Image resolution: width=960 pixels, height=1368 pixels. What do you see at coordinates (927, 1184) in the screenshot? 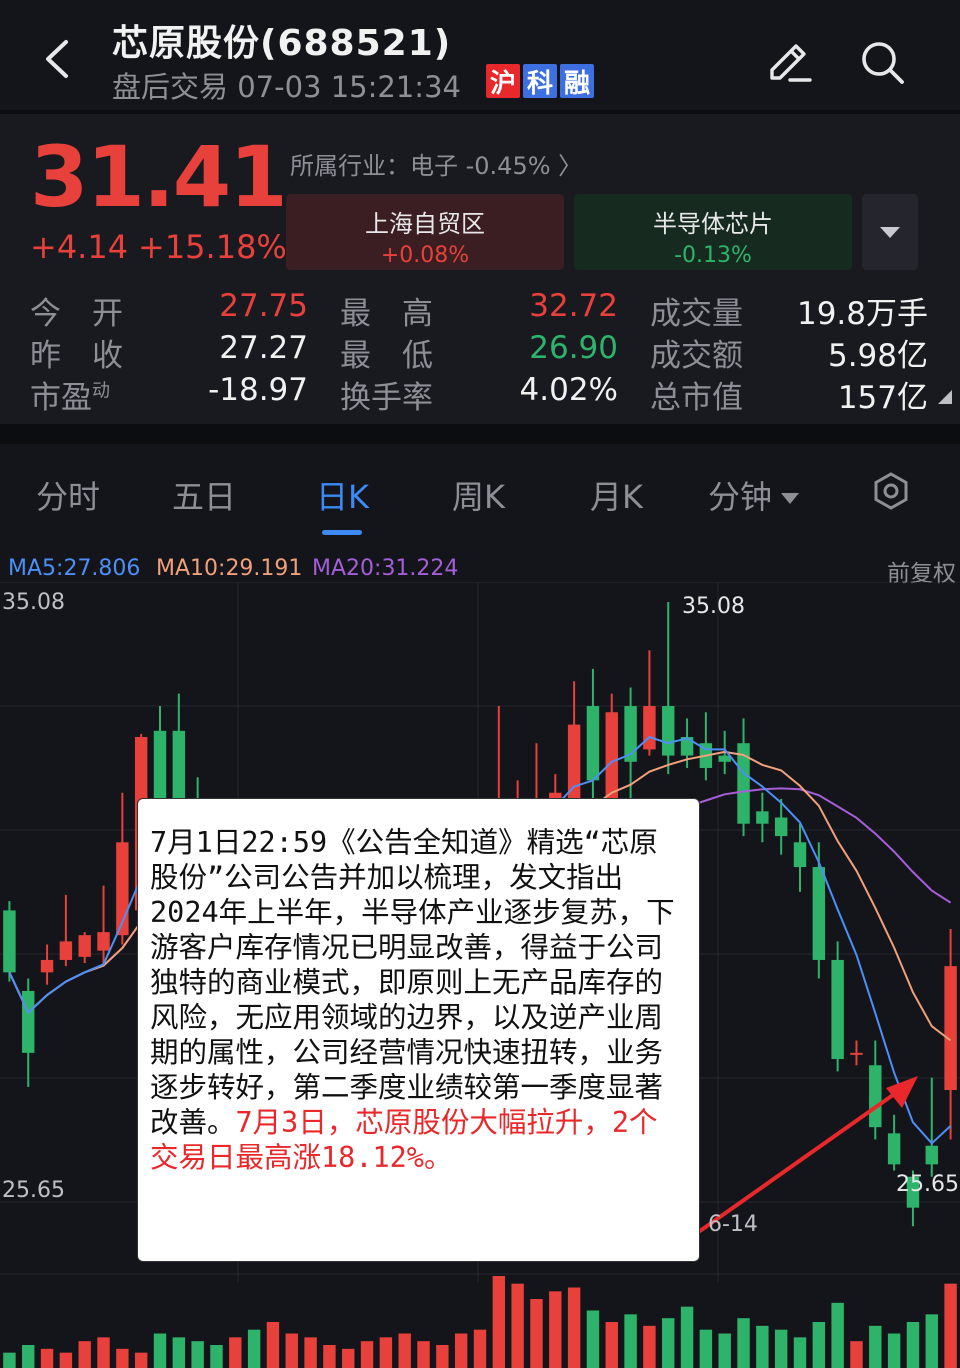
I see `low-marker-label: 25.65` at bounding box center [927, 1184].